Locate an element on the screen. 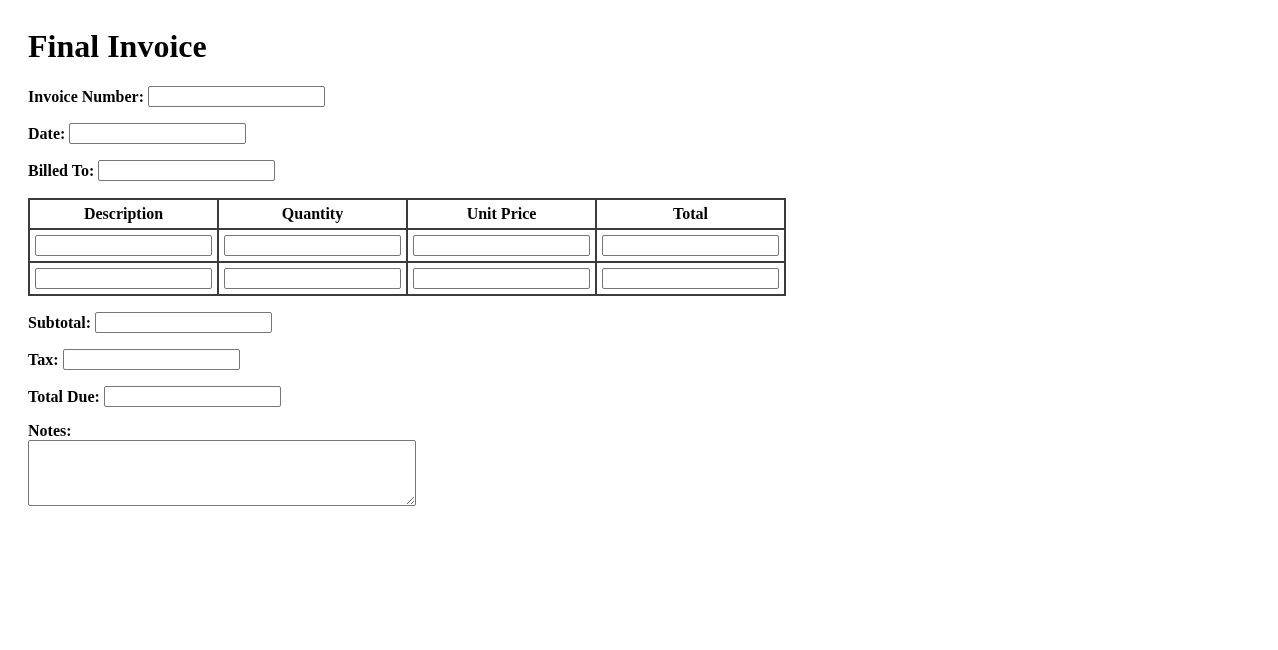 This screenshot has width=1278, height=650. field-label: Total Due: is located at coordinates (64, 396).